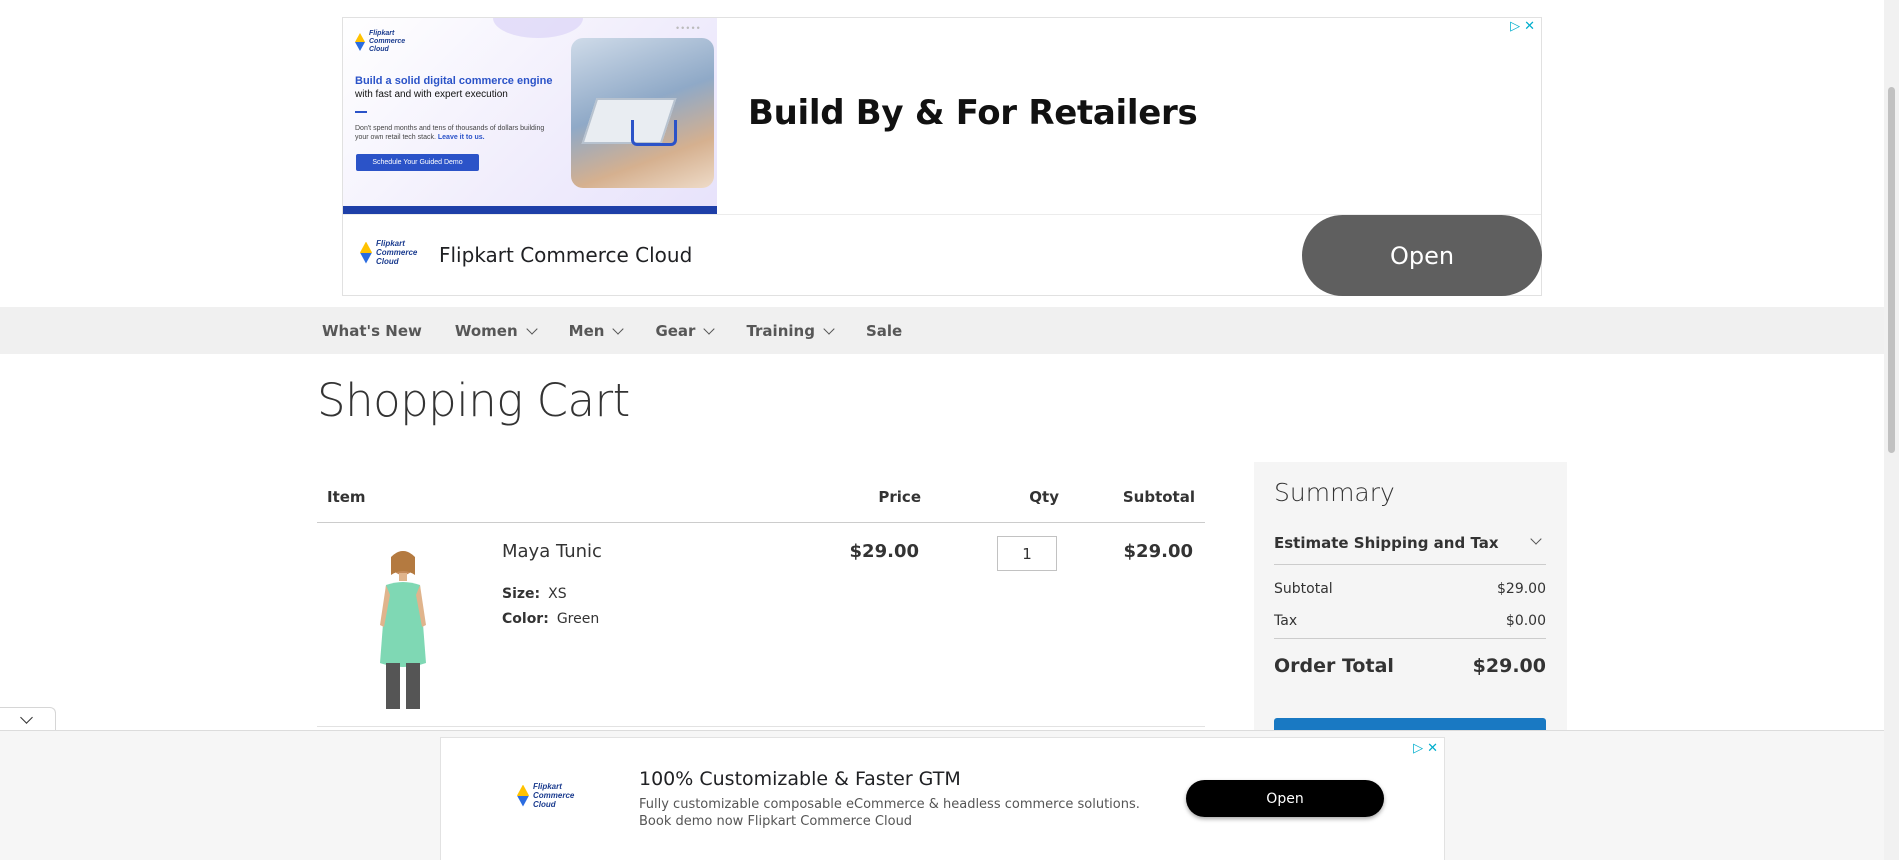 The width and height of the screenshot is (1899, 860). I want to click on summary-title: Summary, so click(1334, 492).